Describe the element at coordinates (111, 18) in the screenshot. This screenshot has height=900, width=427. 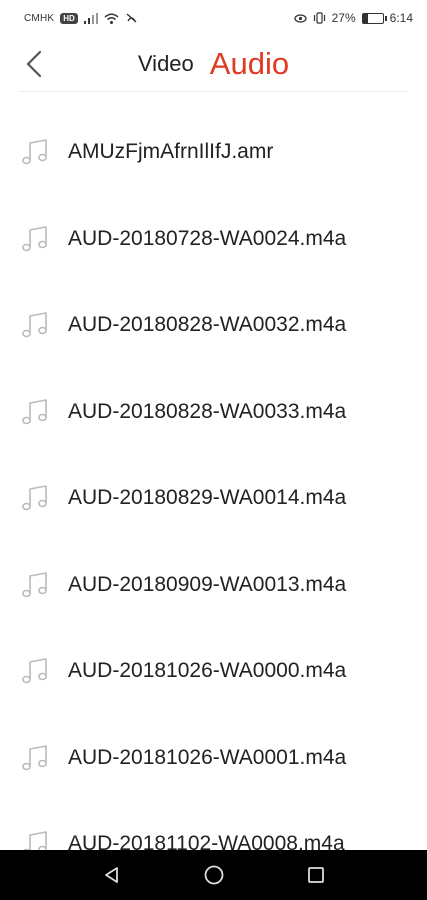
I see `wifi-icon` at that location.